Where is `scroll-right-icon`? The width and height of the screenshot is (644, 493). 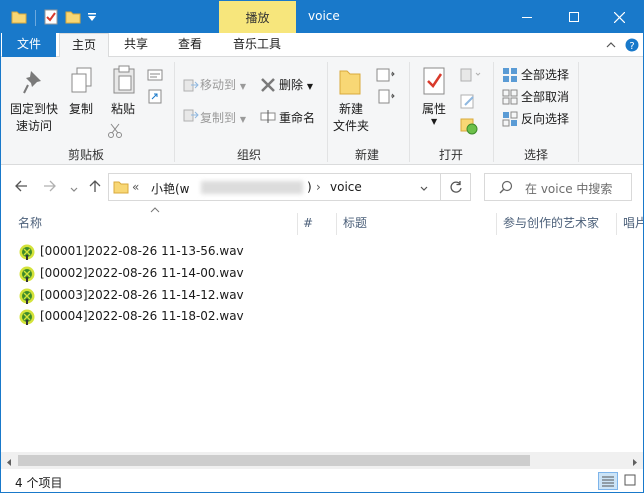 scroll-right-icon is located at coordinates (635, 463).